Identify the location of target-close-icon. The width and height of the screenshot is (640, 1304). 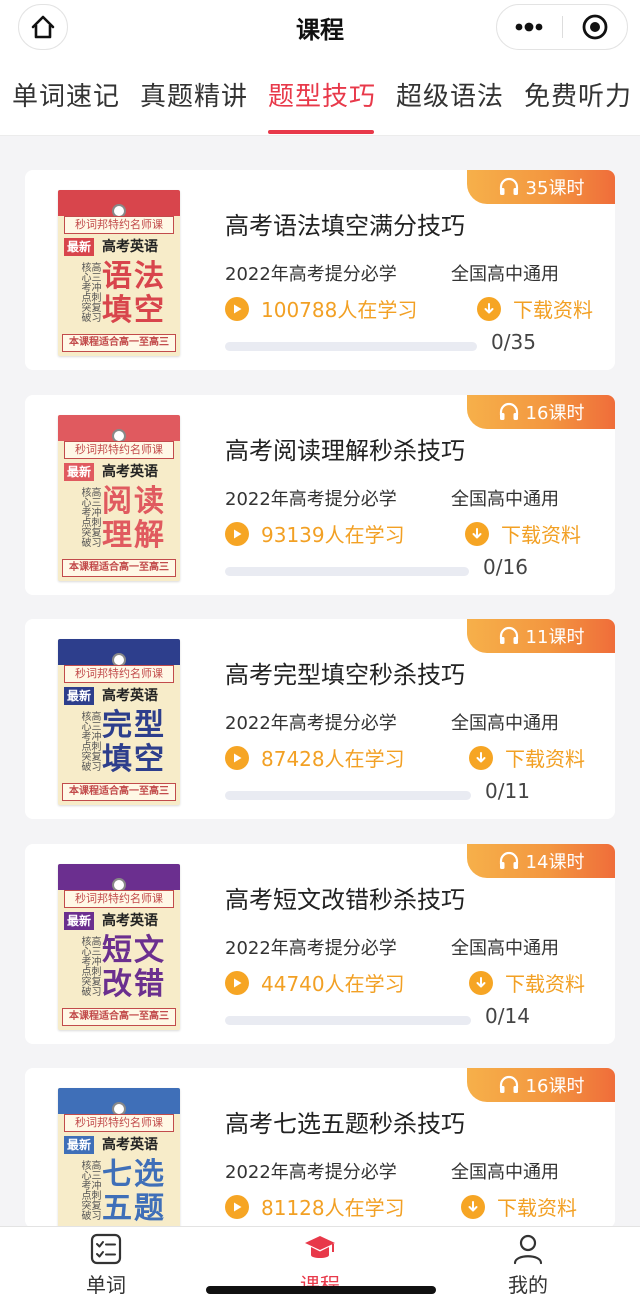
(595, 27).